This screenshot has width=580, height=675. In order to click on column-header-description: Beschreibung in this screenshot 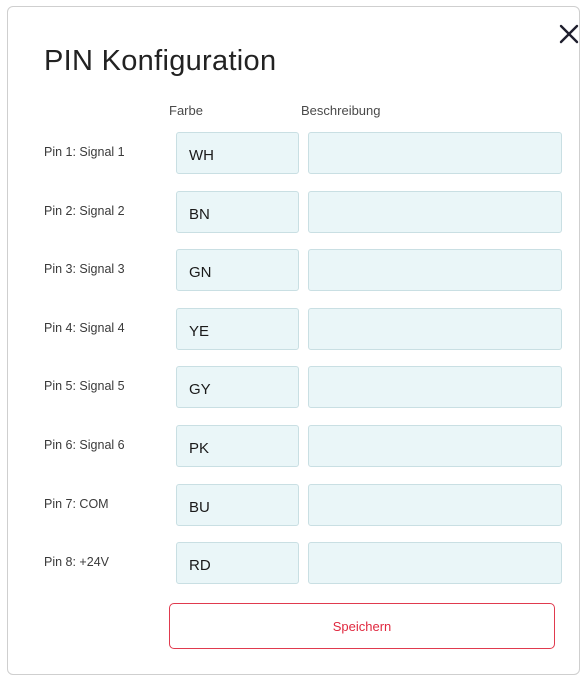, I will do `click(341, 110)`.